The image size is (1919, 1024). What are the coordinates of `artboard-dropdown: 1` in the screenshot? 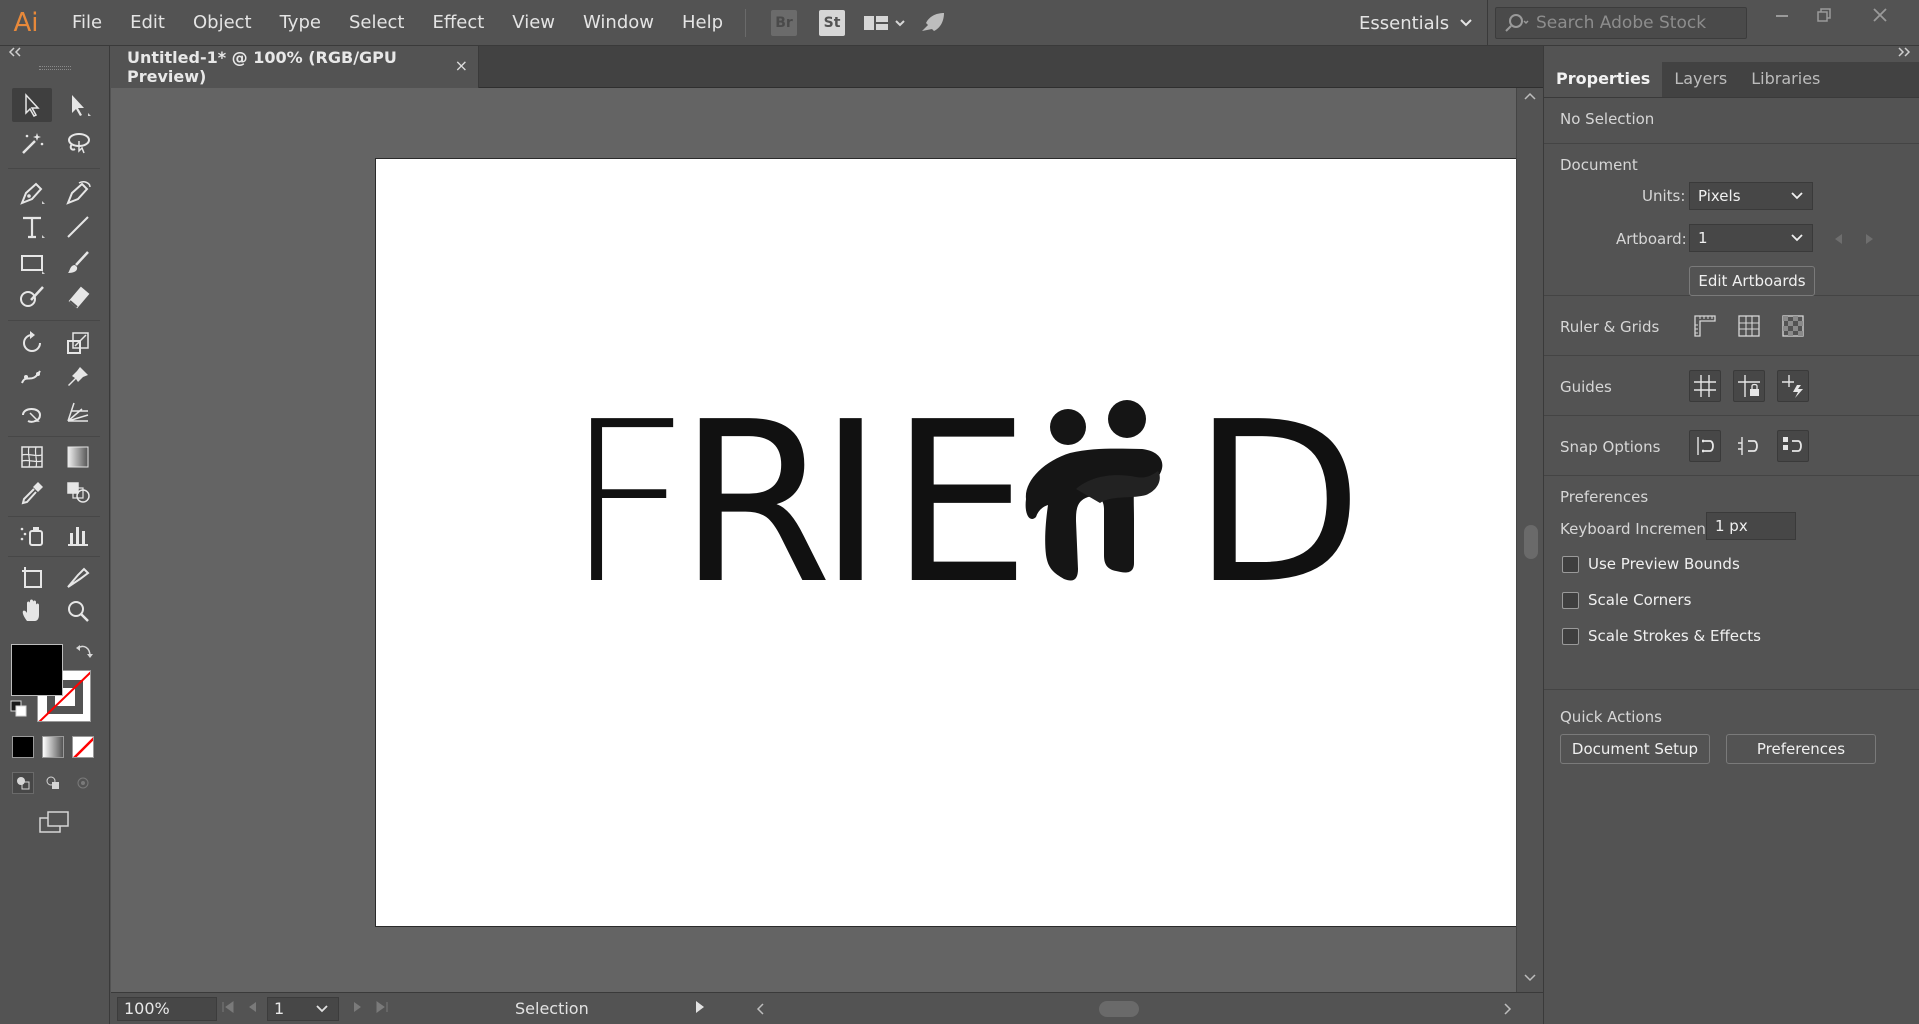 It's located at (1751, 238).